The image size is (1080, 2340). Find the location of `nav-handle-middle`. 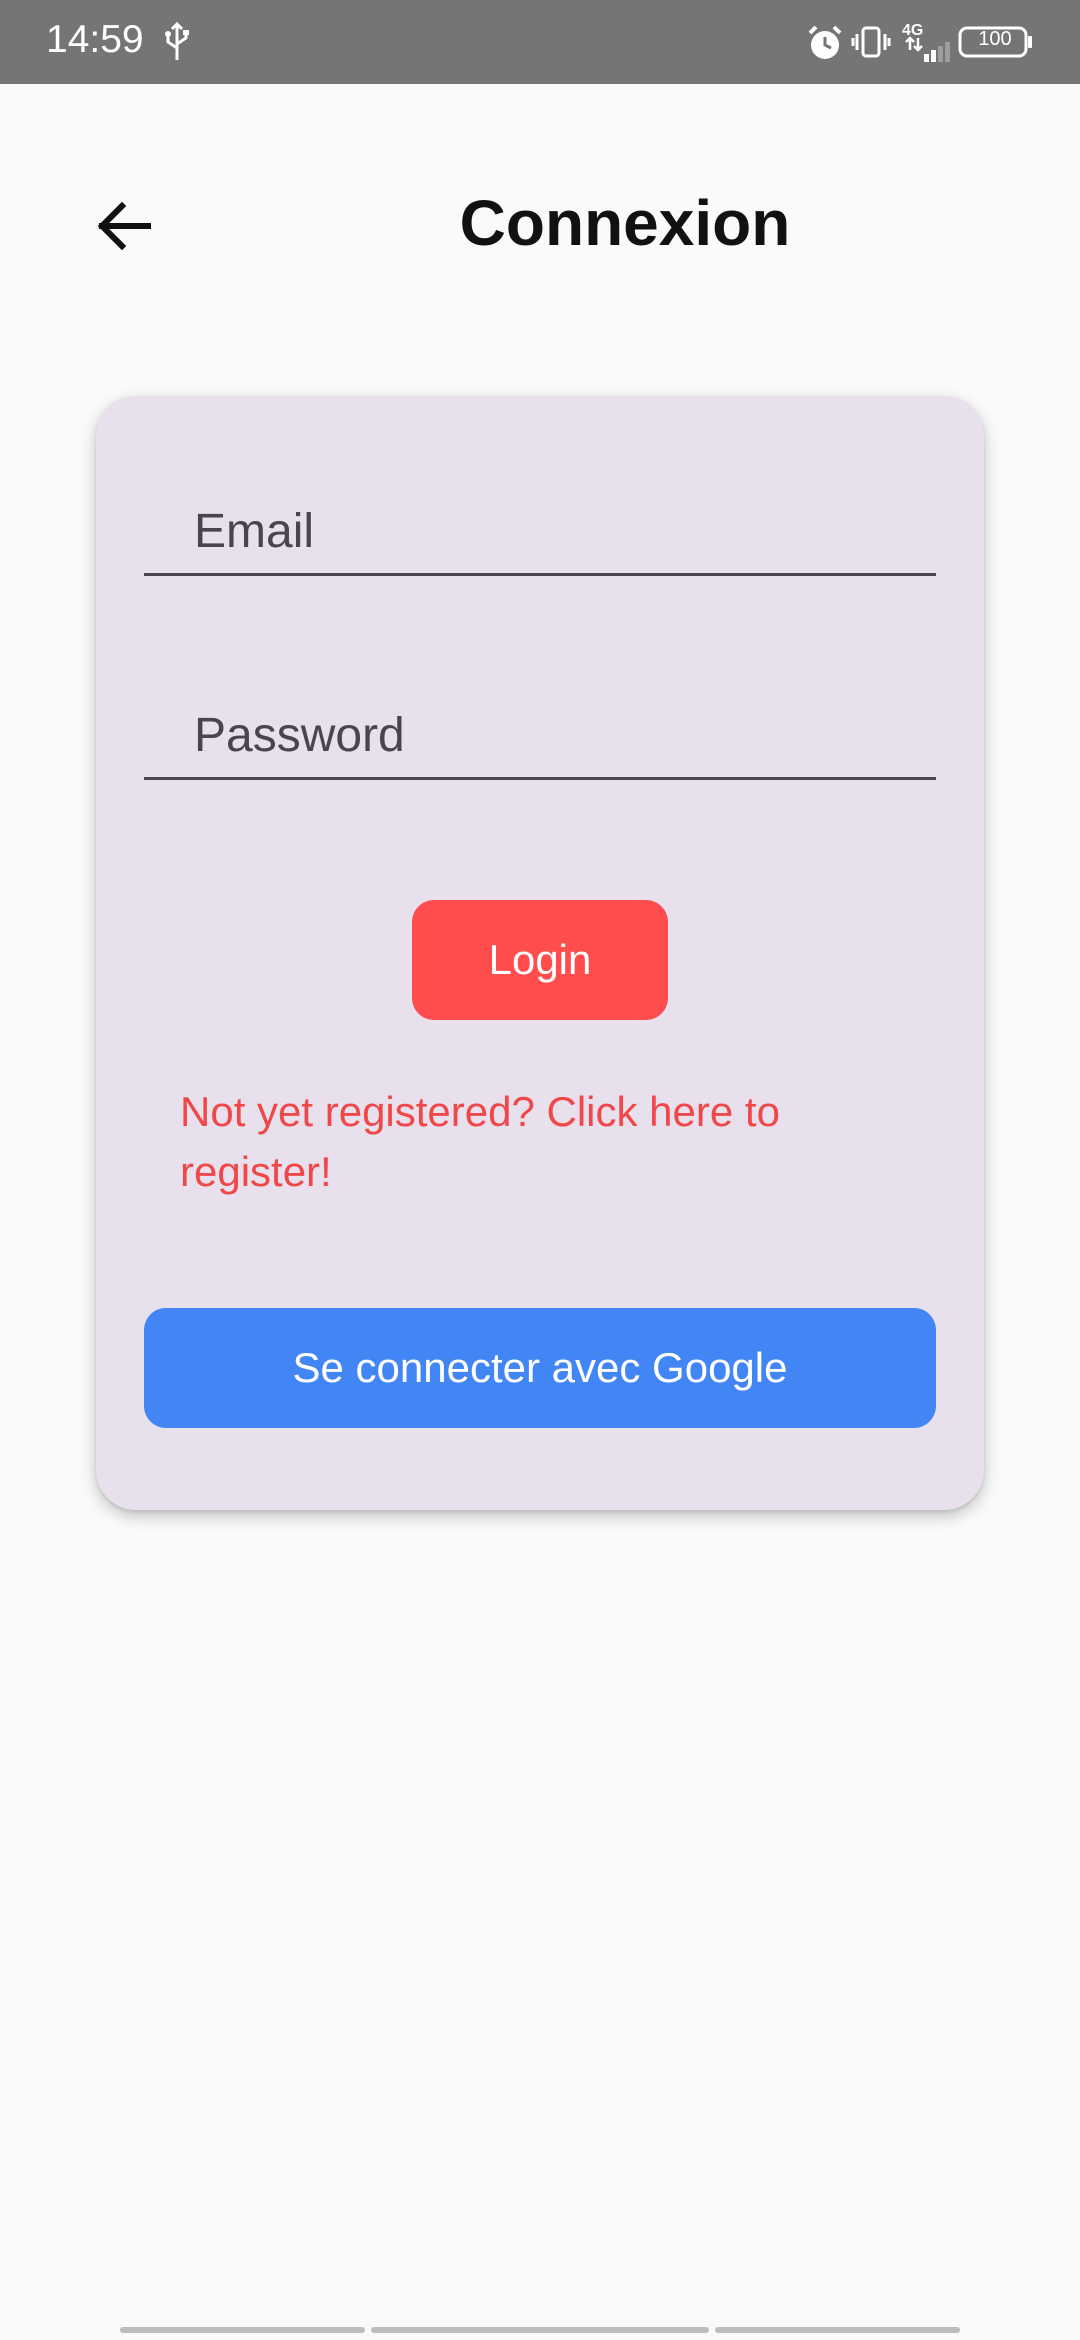

nav-handle-middle is located at coordinates (540, 2330).